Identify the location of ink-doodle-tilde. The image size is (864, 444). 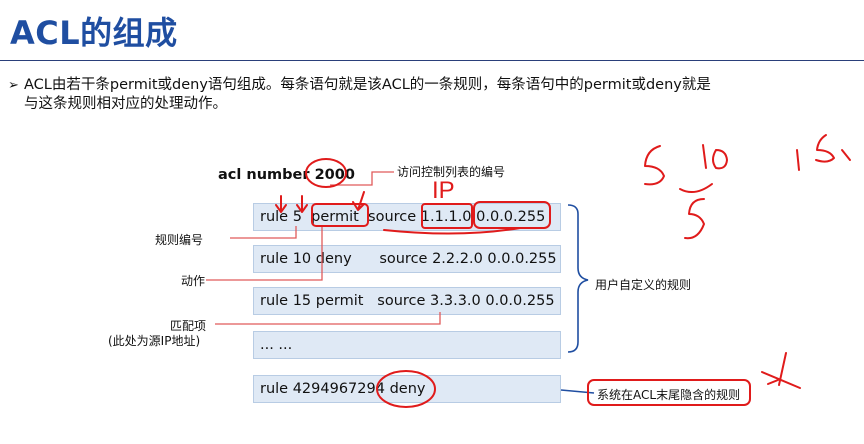
(696, 188).